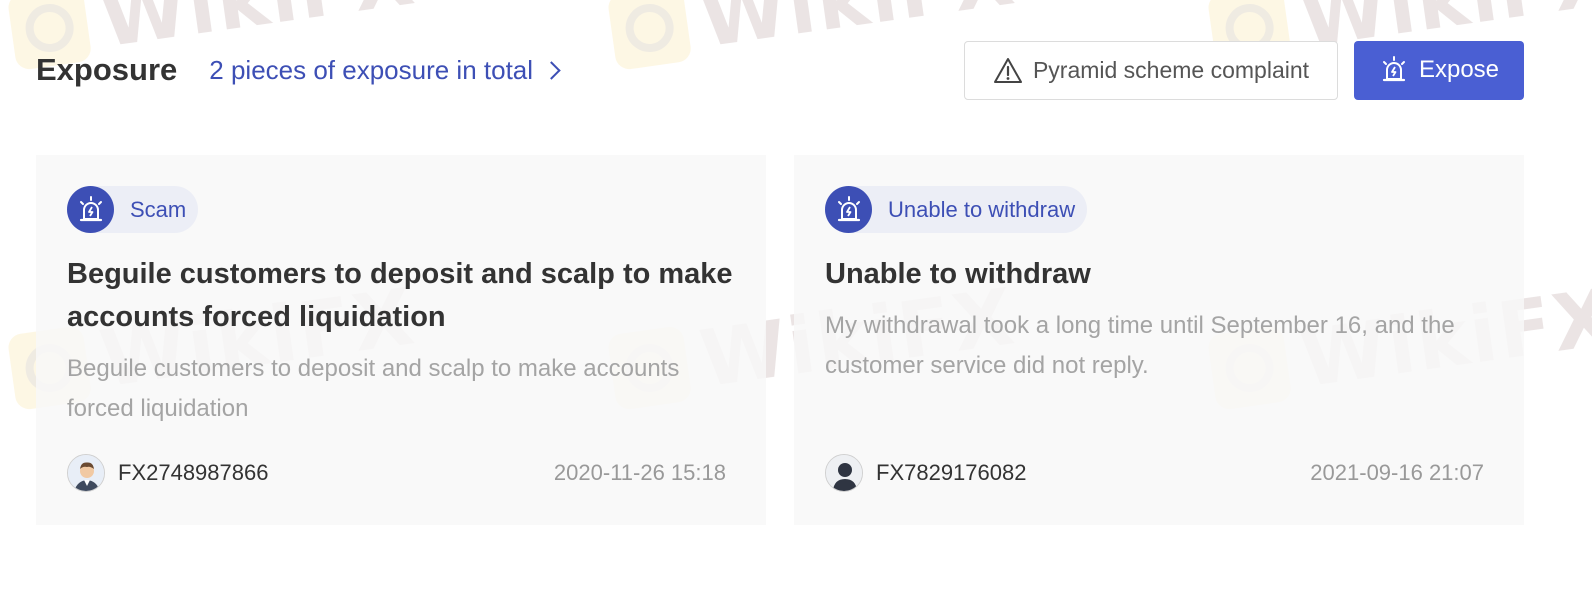 The width and height of the screenshot is (1592, 590). What do you see at coordinates (551, 70) in the screenshot?
I see `chevron-right-icon` at bounding box center [551, 70].